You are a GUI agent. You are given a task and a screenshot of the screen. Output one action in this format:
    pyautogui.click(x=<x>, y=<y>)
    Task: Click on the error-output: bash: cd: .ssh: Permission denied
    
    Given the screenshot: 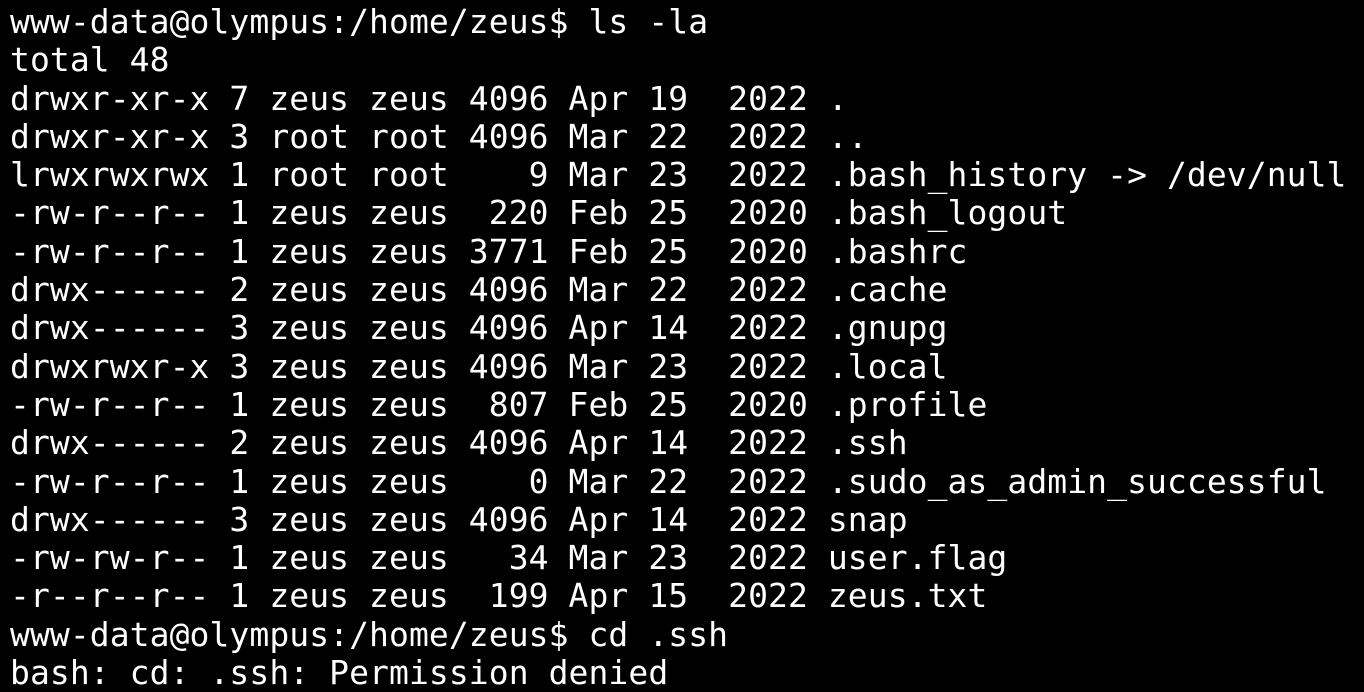 What is the action you would take?
    pyautogui.click(x=339, y=672)
    